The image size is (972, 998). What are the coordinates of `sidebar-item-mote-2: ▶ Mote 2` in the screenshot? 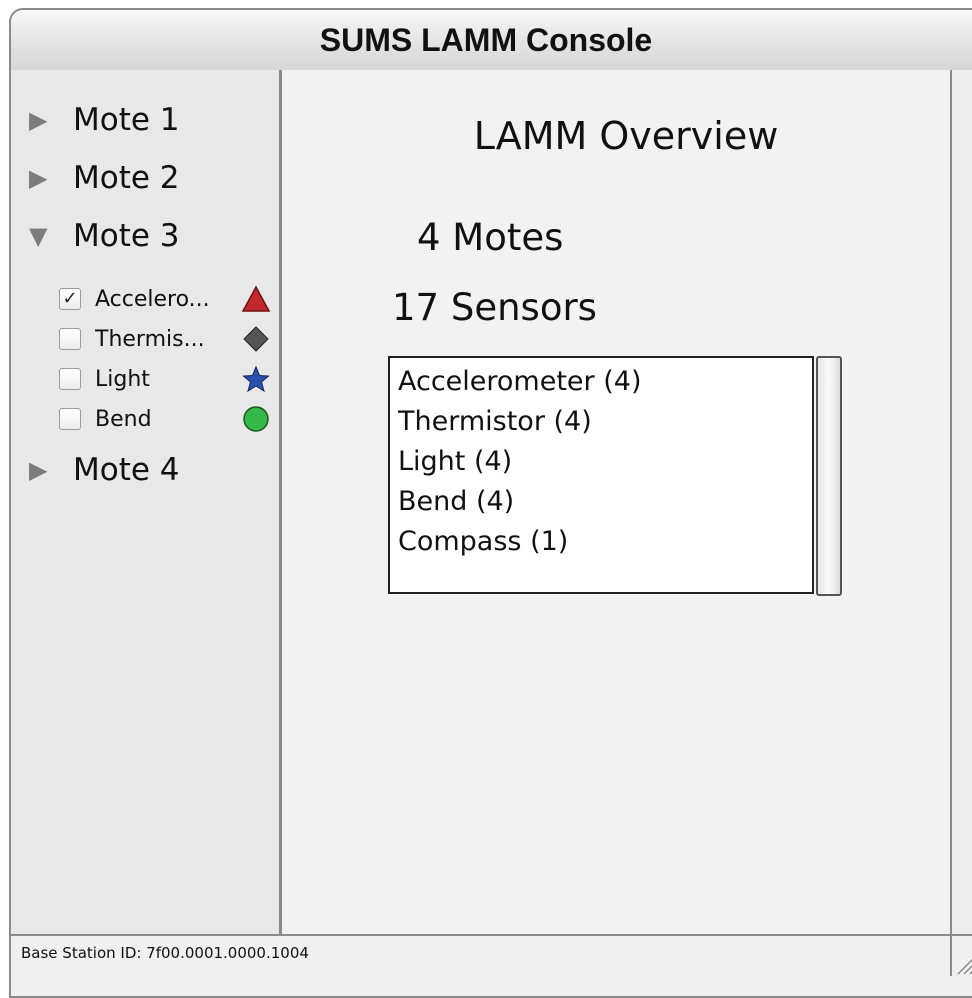 It's located at (104, 178).